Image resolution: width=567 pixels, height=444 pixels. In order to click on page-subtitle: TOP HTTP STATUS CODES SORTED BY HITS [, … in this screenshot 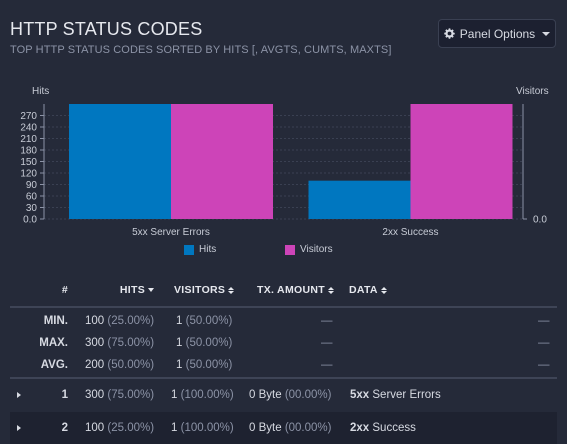, I will do `click(201, 50)`.